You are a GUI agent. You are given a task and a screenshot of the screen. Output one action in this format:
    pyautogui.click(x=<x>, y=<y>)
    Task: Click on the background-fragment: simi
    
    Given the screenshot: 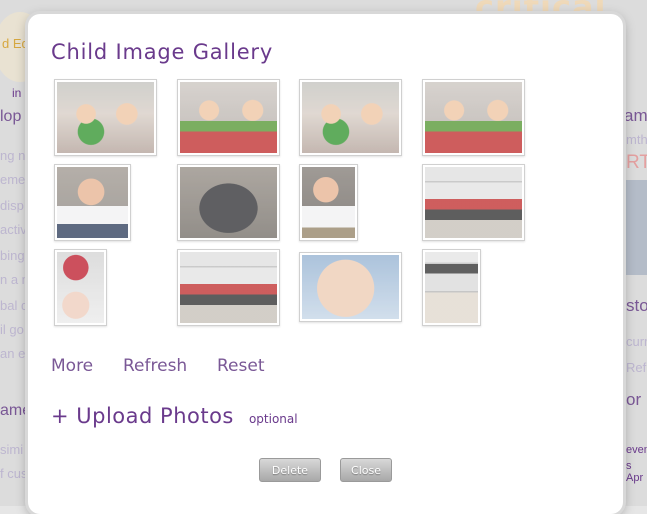 What is the action you would take?
    pyautogui.click(x=12, y=449)
    